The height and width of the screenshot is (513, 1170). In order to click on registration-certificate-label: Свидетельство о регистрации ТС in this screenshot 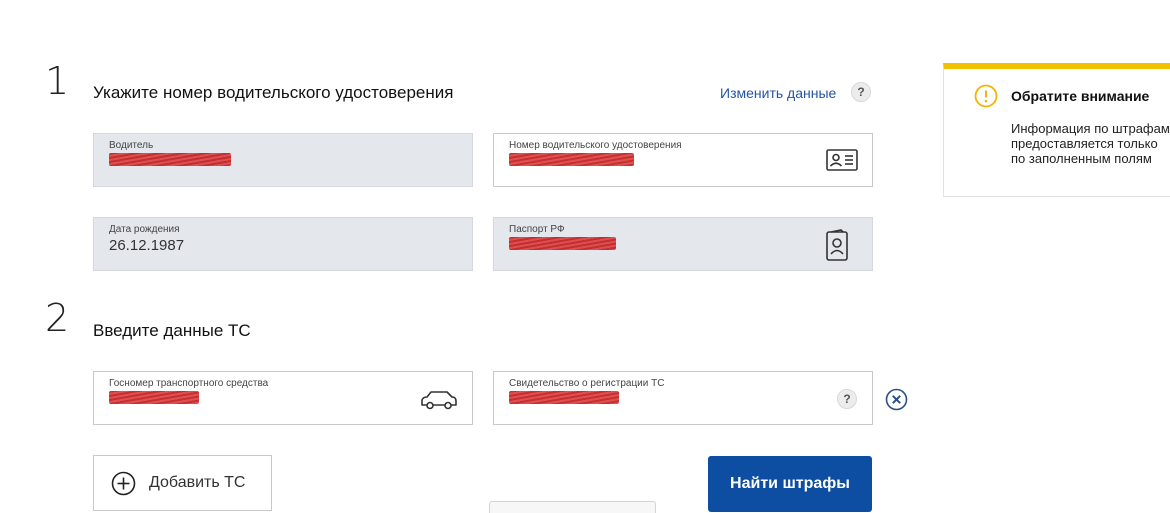, I will do `click(587, 383)`.